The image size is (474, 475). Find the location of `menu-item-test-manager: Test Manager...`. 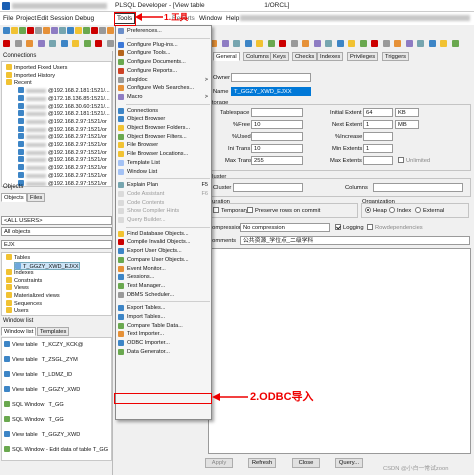

menu-item-test-manager: Test Manager... is located at coordinates (163, 286).